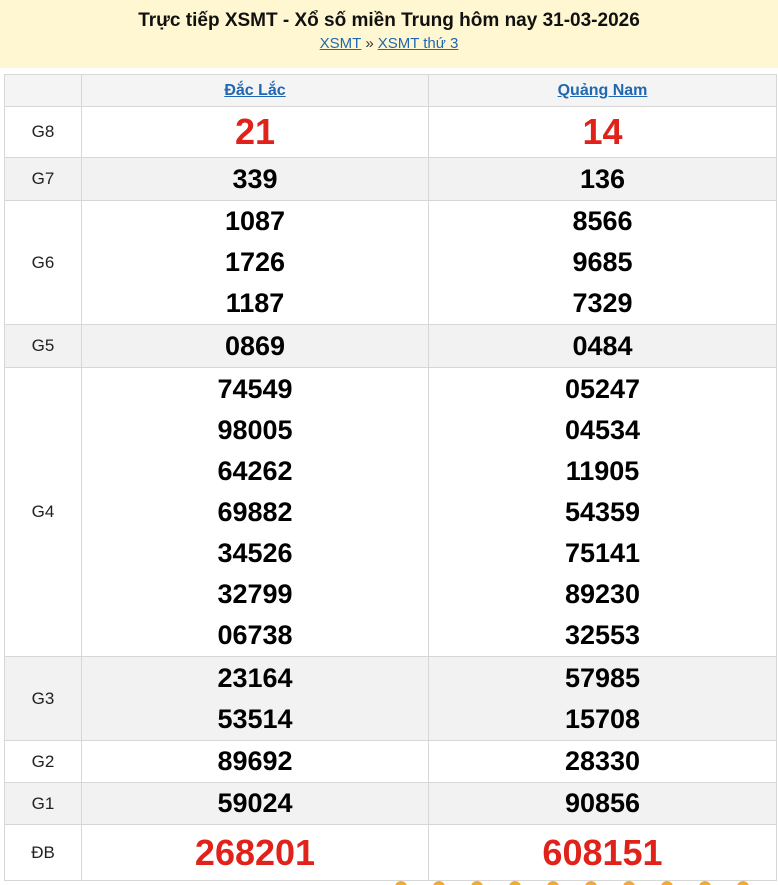  Describe the element at coordinates (602, 388) in the screenshot. I see `prize-number: 05247` at that location.